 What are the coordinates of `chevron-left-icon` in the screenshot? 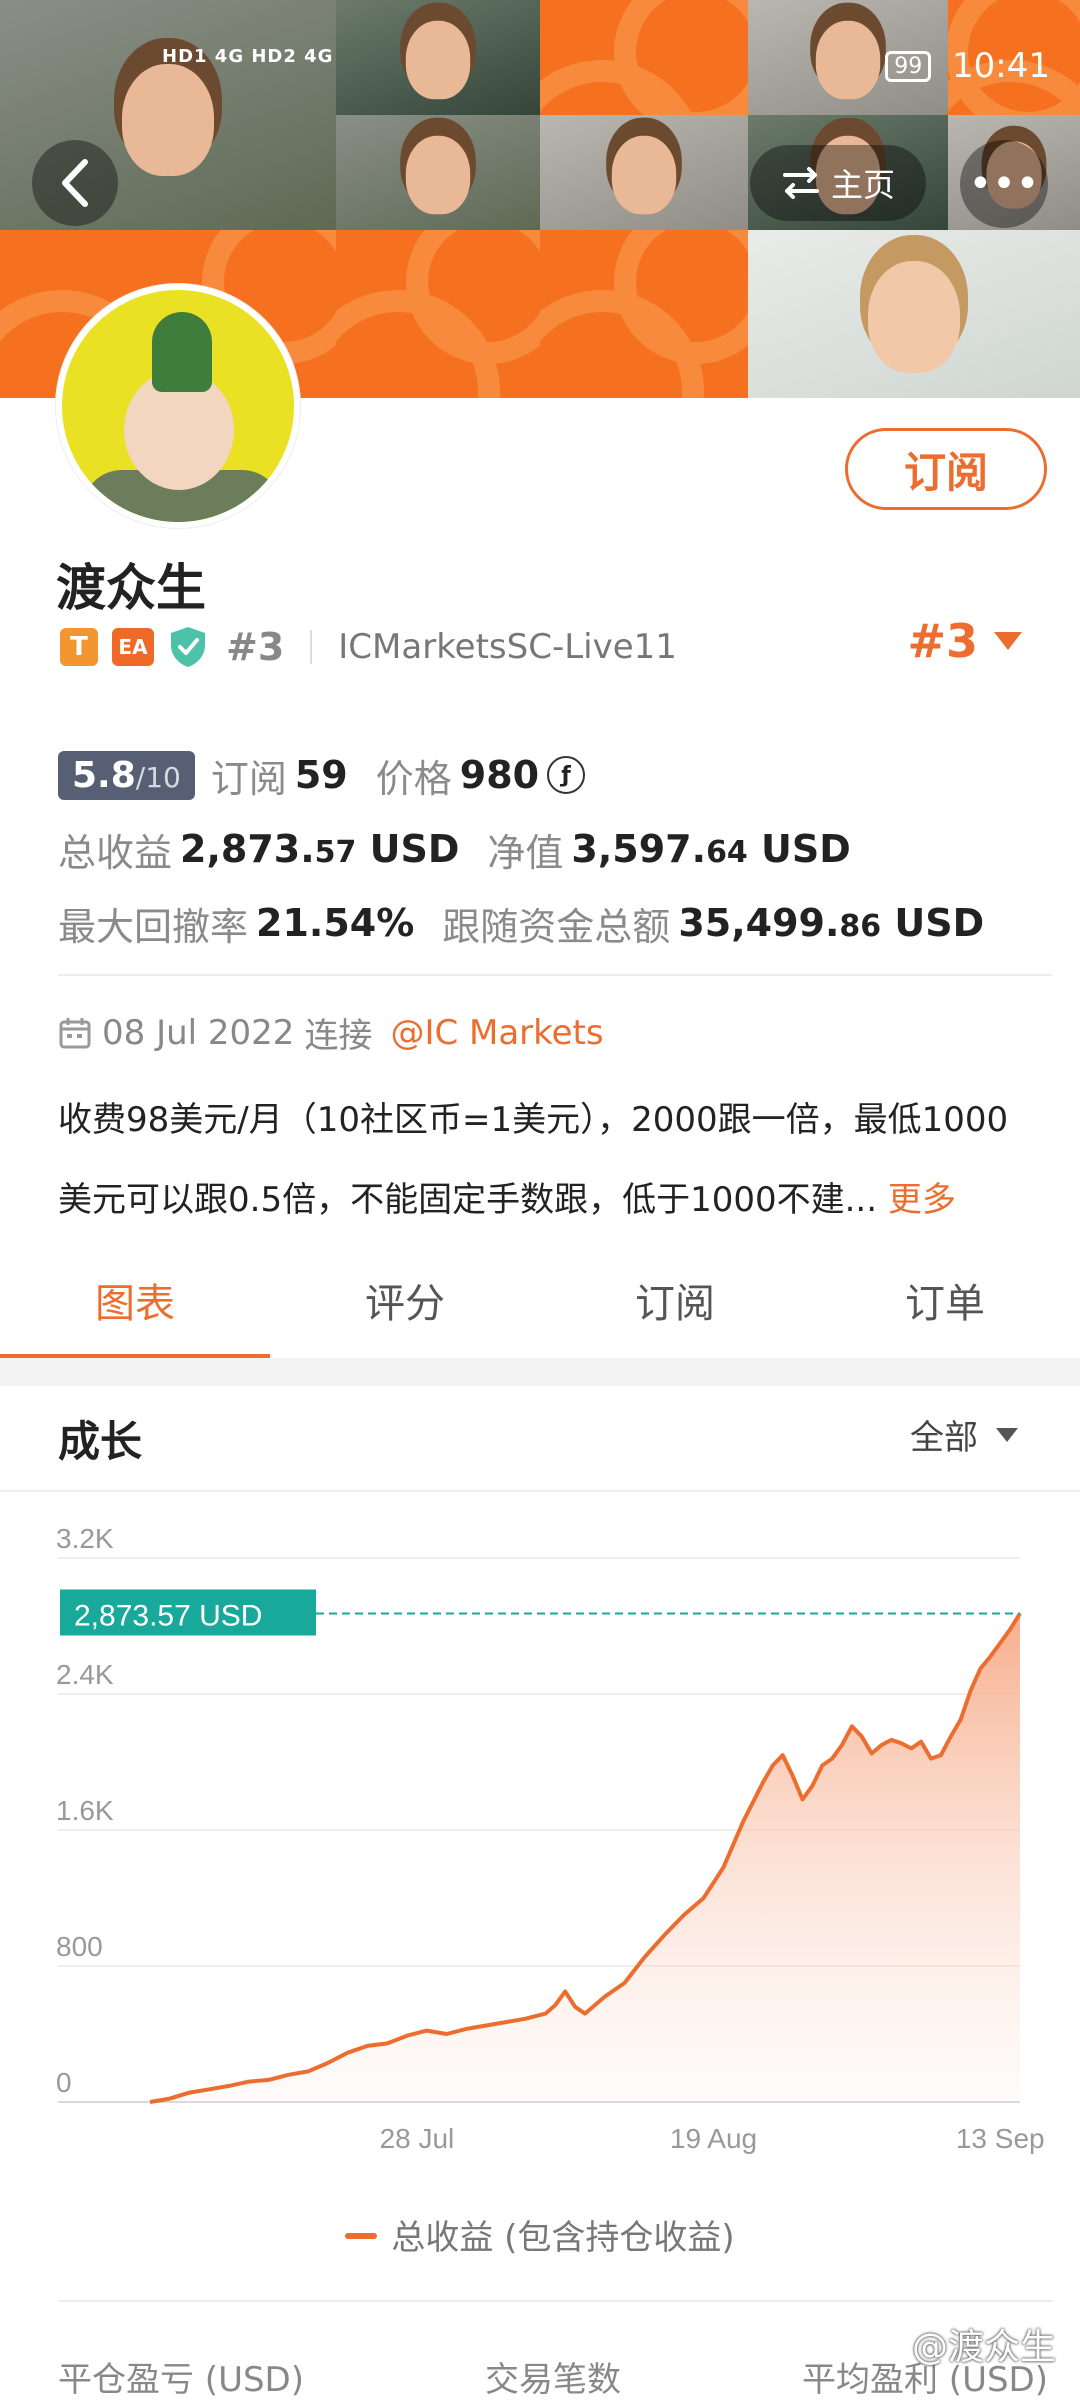 It's located at (75, 183).